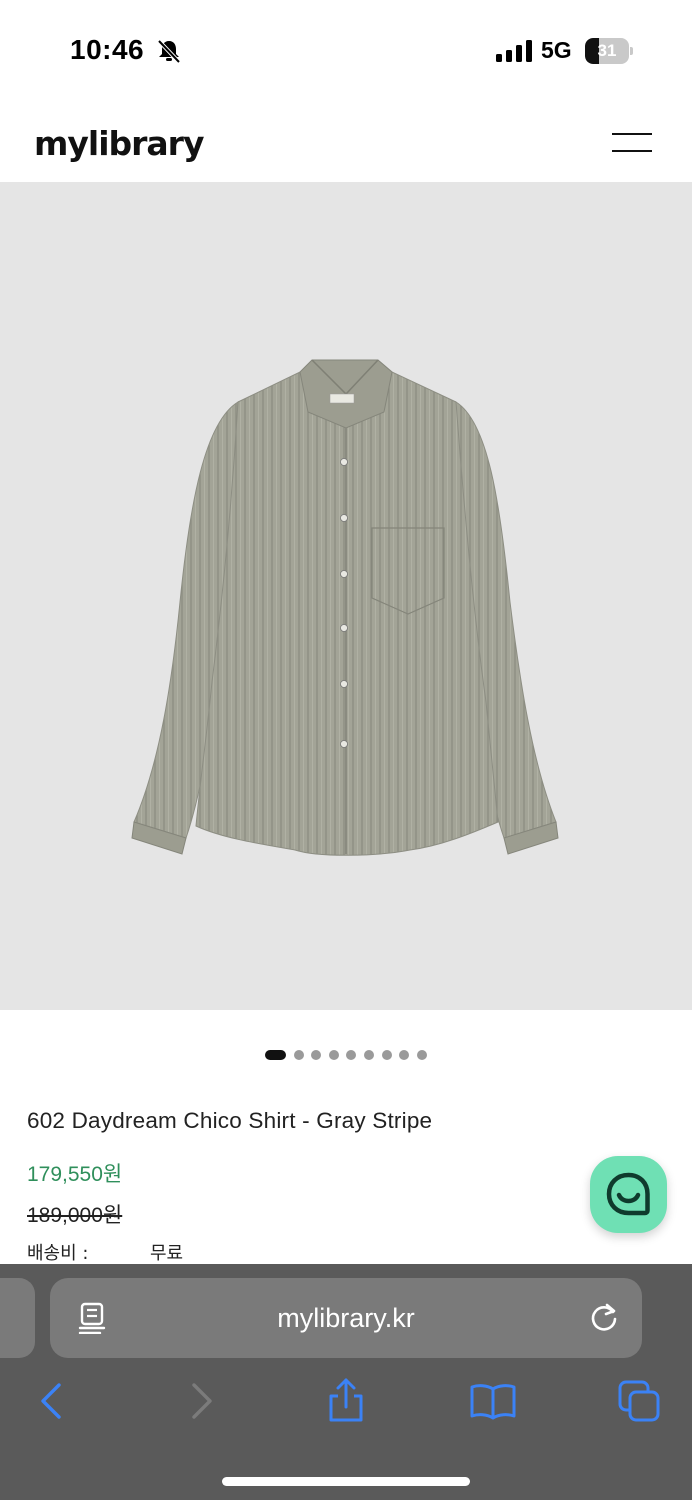  I want to click on previous-tab-preview, so click(17, 1318).